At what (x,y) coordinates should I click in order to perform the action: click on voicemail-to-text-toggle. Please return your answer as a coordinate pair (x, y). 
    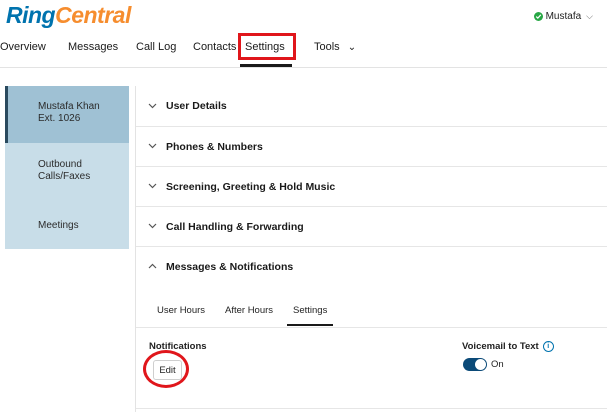
    Looking at the image, I should click on (475, 364).